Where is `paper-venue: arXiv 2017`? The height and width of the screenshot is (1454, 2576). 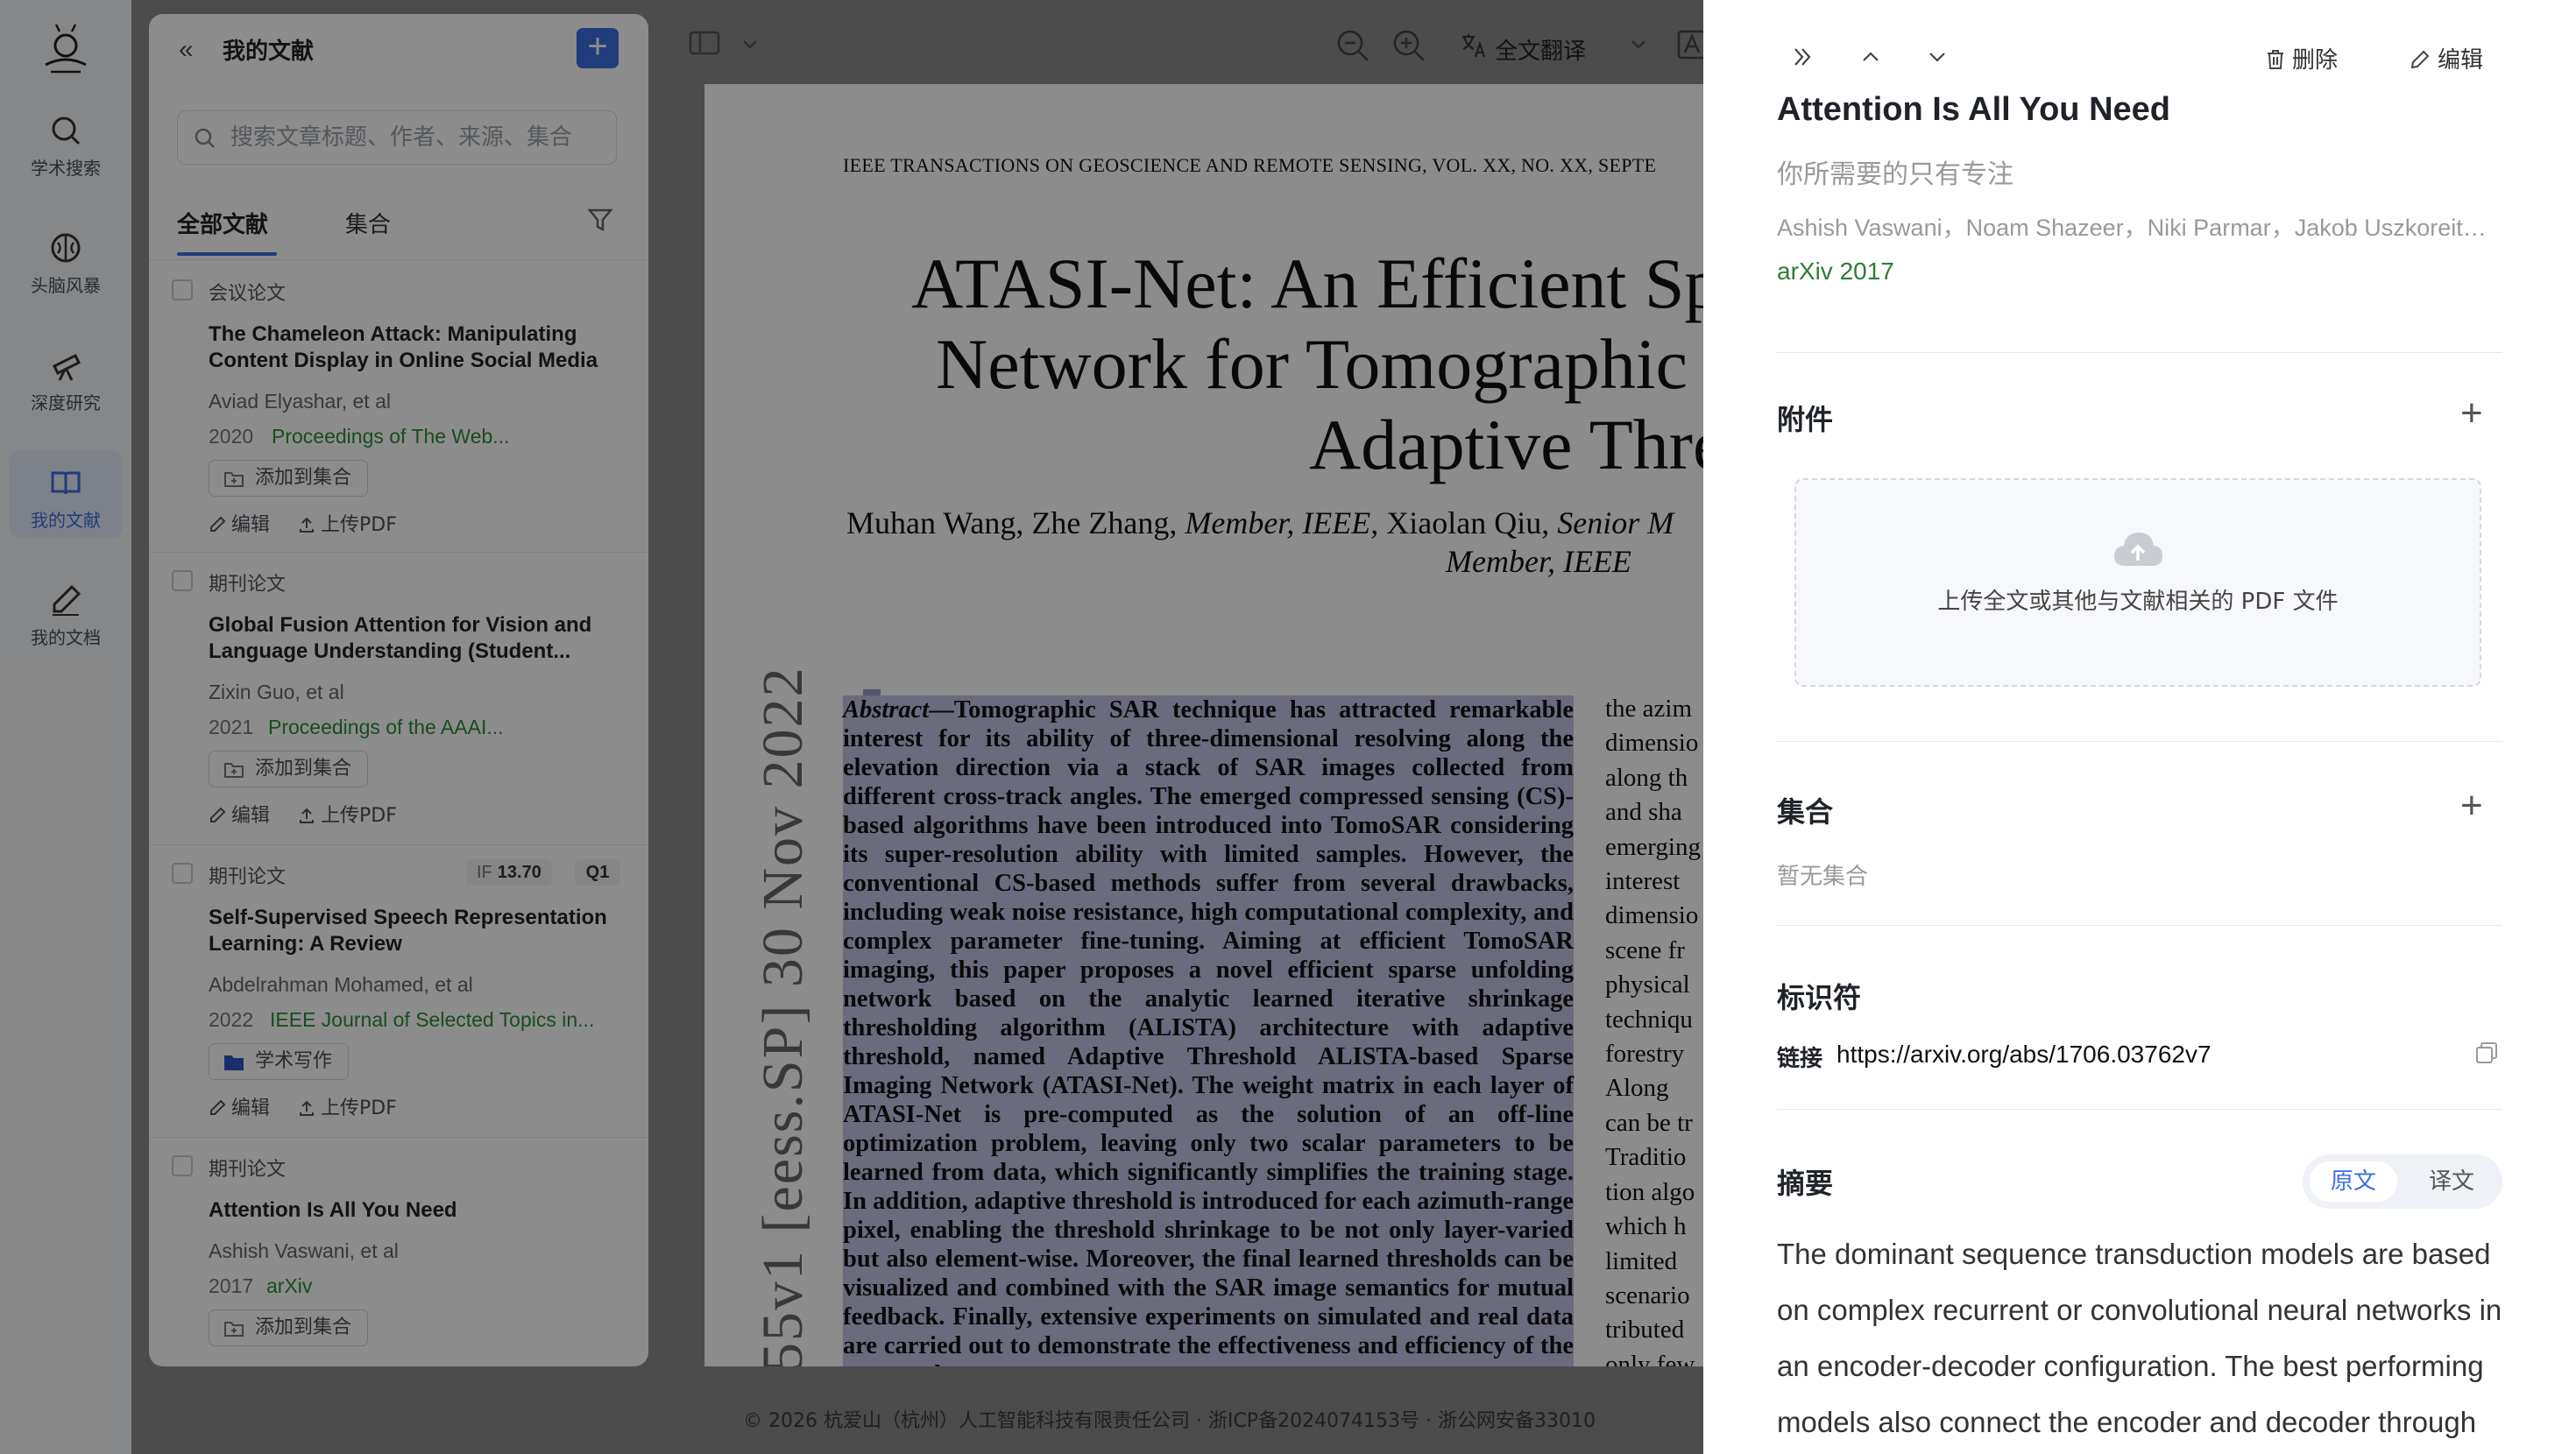 paper-venue: arXiv 2017 is located at coordinates (1835, 272).